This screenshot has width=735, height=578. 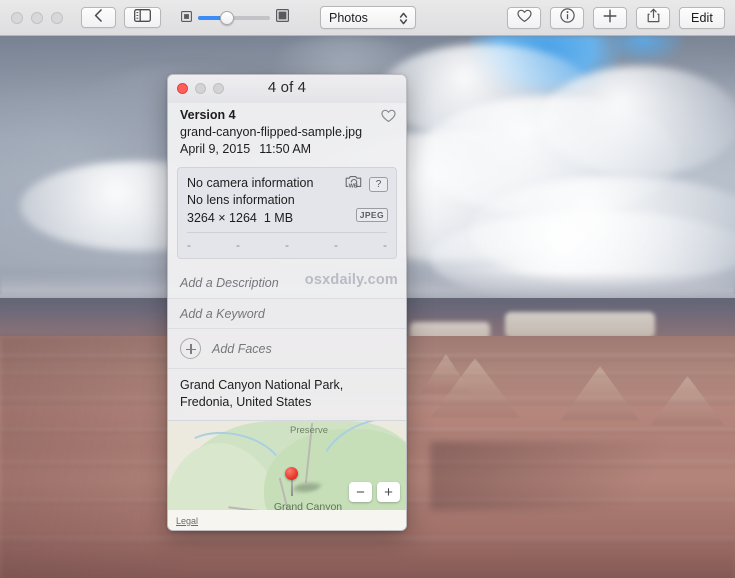 What do you see at coordinates (17, 17) in the screenshot?
I see `close-icon` at bounding box center [17, 17].